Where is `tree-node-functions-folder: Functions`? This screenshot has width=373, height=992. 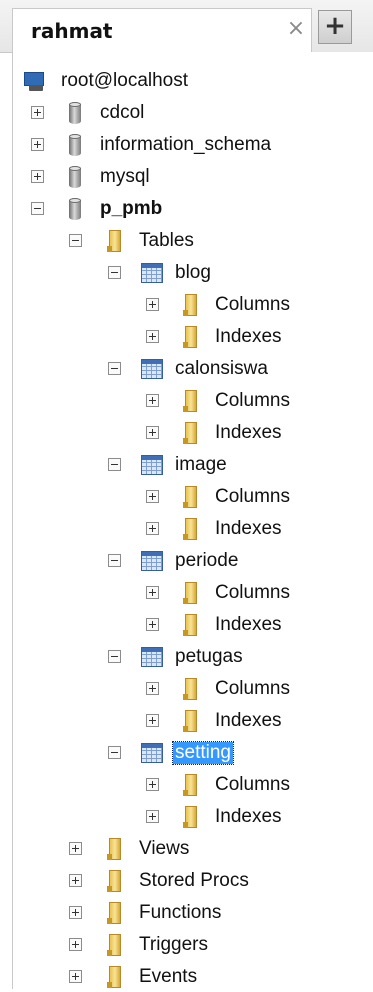
tree-node-functions-folder: Functions is located at coordinates (193, 913).